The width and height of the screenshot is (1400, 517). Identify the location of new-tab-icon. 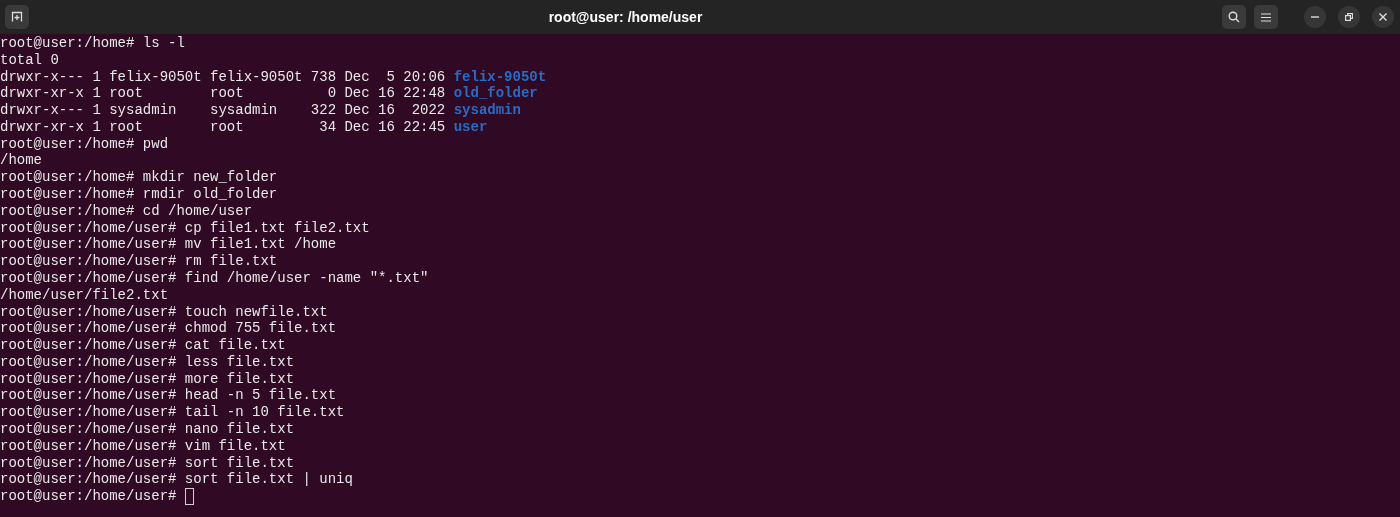
(17, 17).